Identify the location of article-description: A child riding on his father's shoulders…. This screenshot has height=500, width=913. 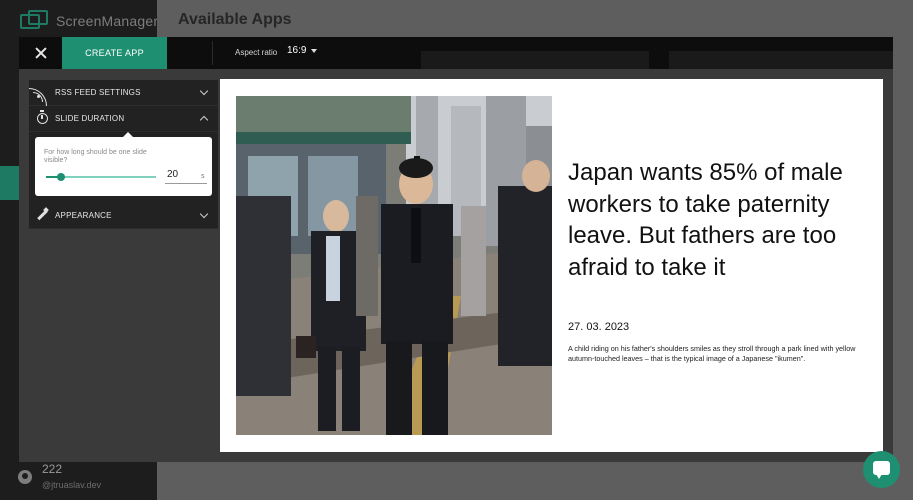
(712, 353).